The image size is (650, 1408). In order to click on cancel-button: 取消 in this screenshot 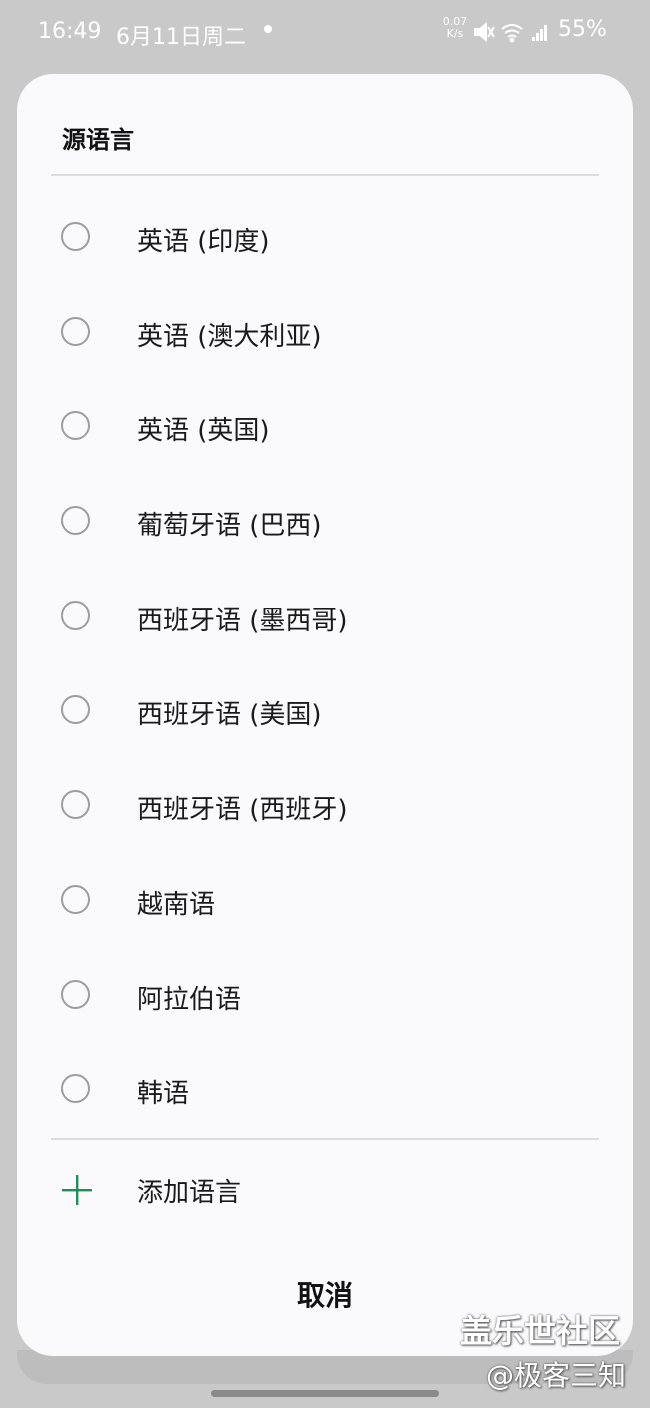, I will do `click(325, 1294)`.